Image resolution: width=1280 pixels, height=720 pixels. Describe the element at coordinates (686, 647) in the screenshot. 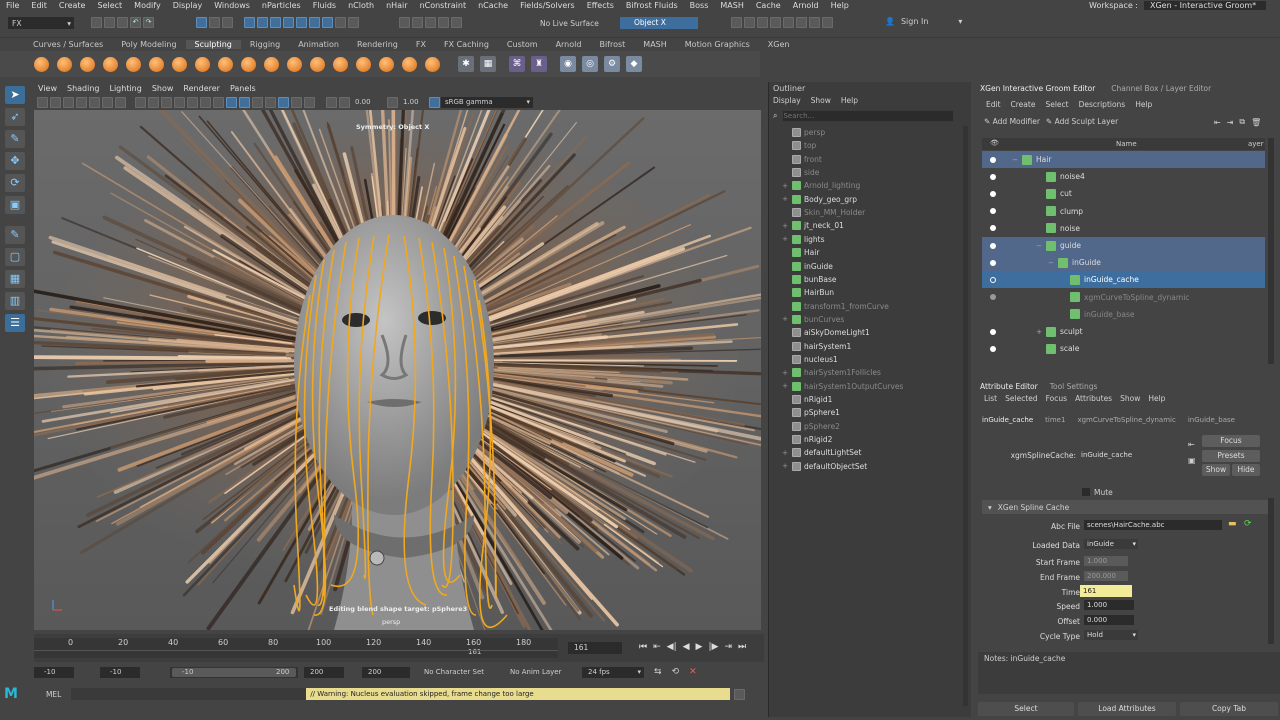

I see `play-backward-icon: ◀` at that location.